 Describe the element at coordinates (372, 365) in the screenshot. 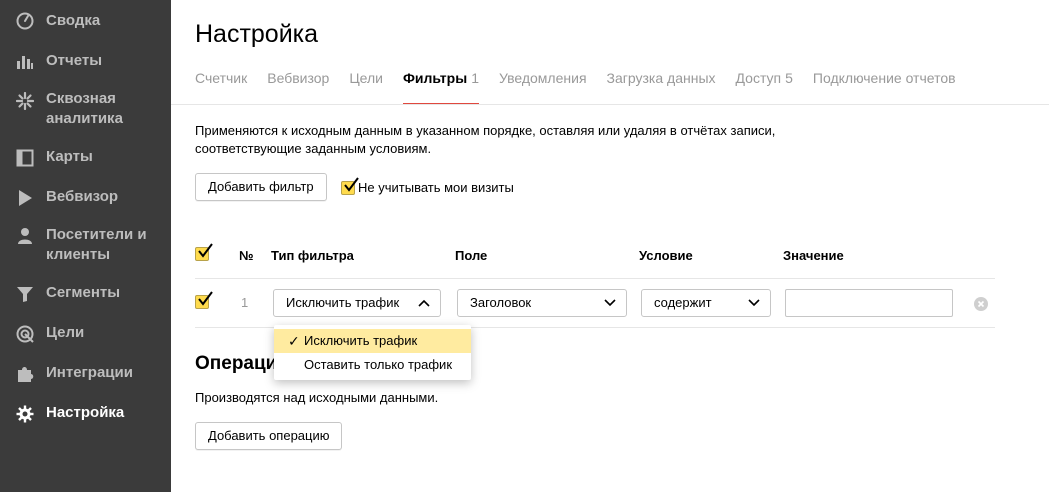

I see `dropdown-option-only-traffic: Оставить только трафик` at that location.